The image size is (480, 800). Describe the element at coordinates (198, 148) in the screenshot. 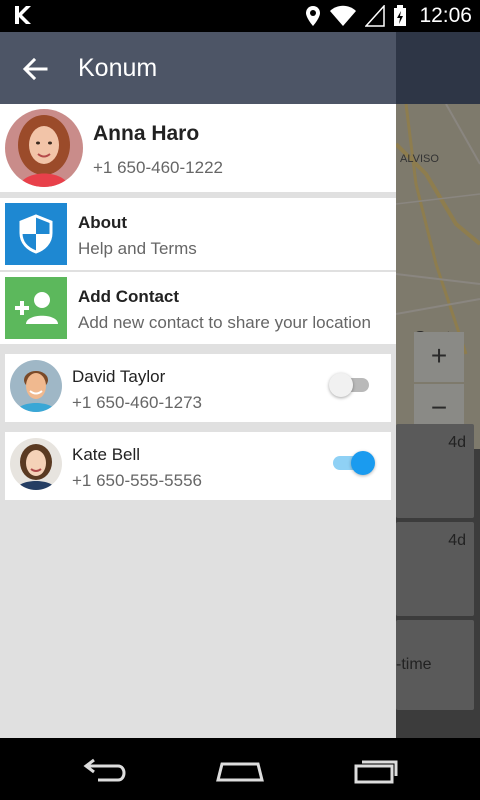

I see `profile-header: Anna Haro +1 650-460-1222` at that location.